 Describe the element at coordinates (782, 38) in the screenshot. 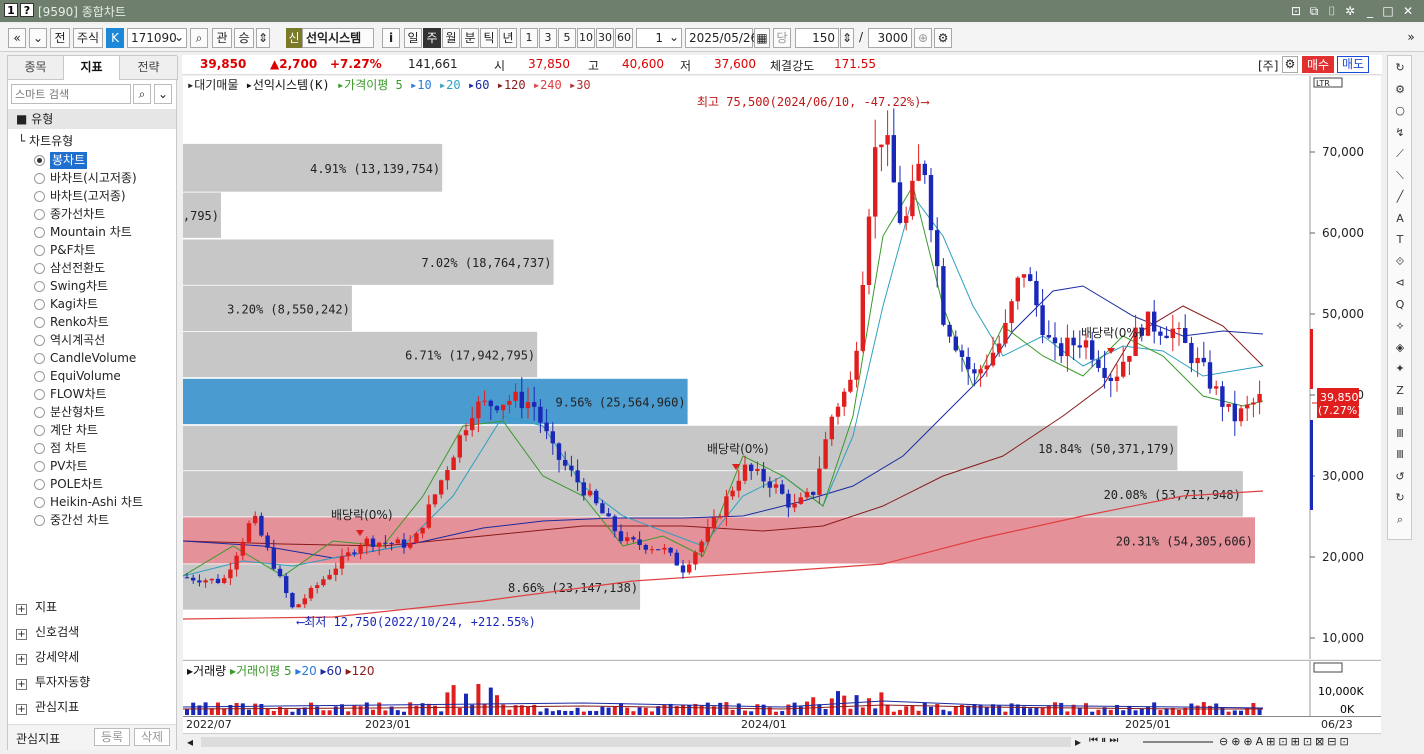

I see `dang-button: 당` at that location.